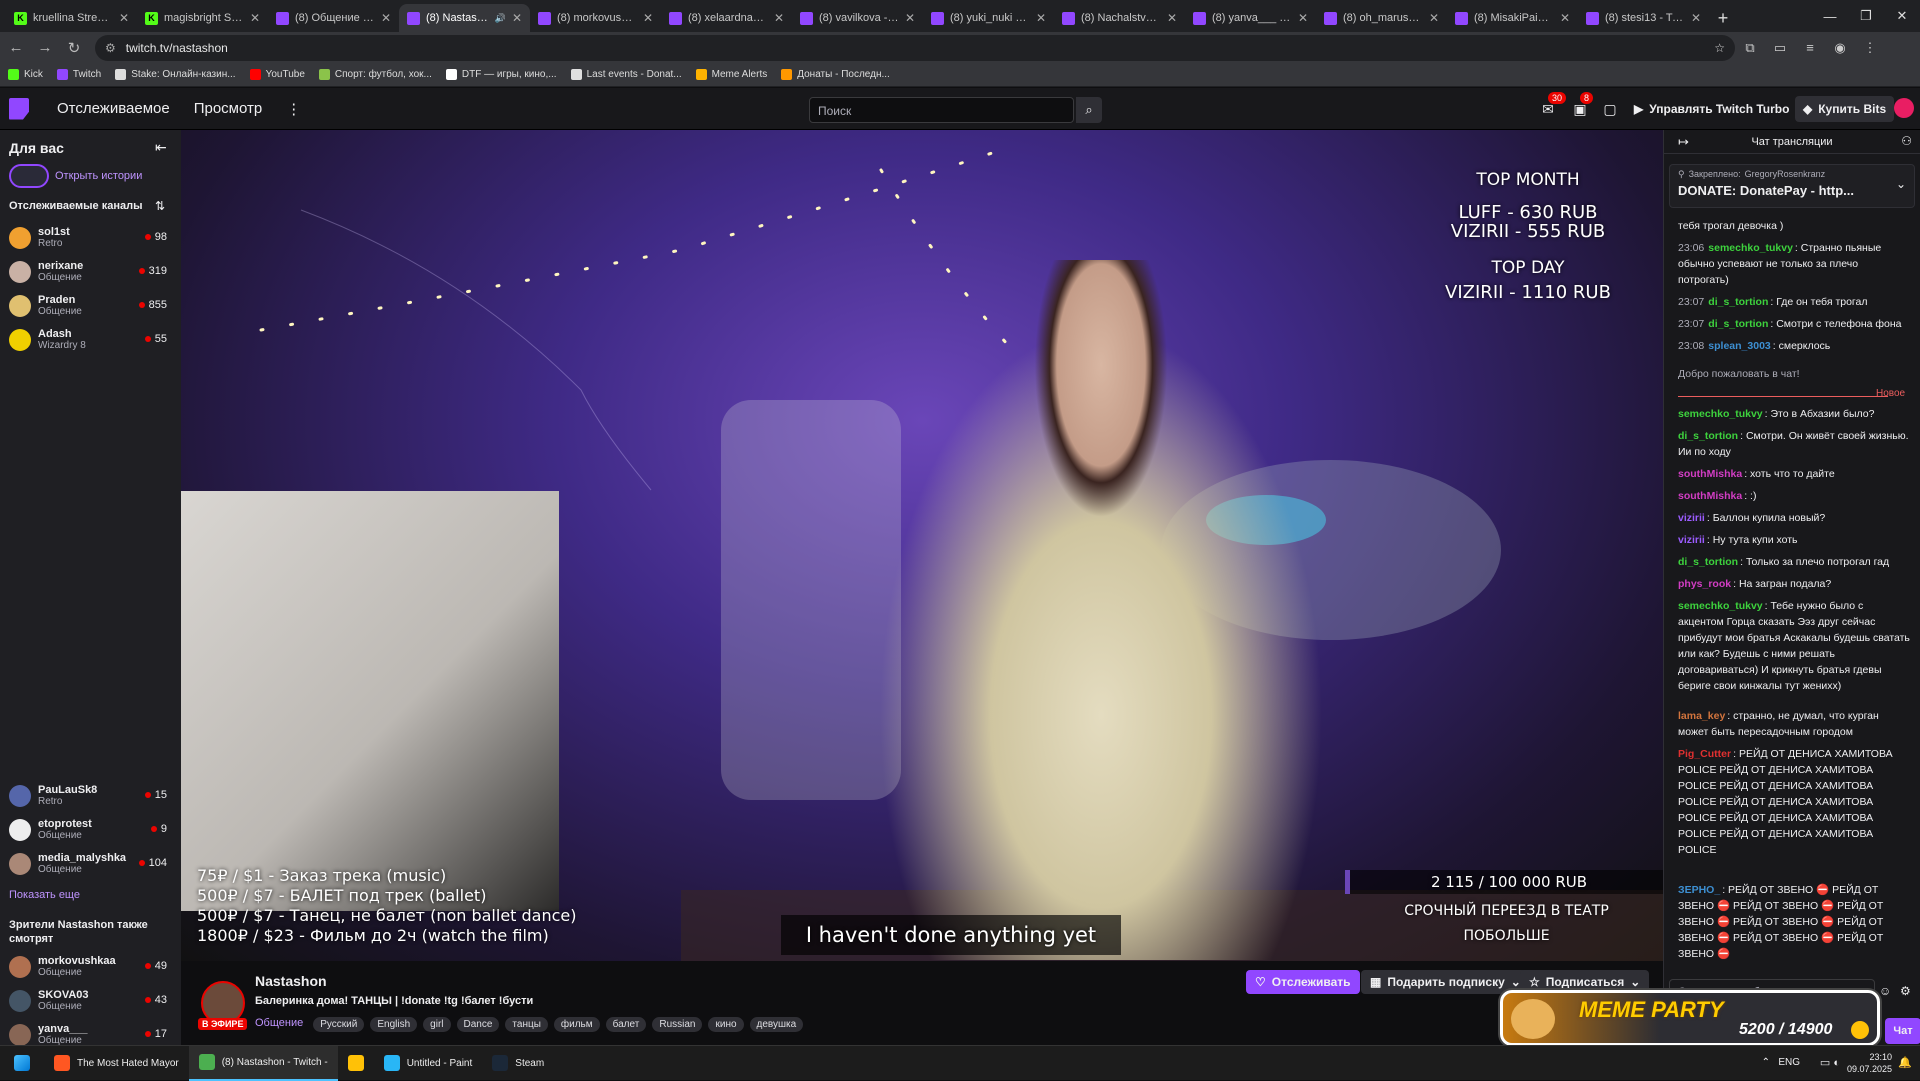  Describe the element at coordinates (78, 74) in the screenshot. I see `bookmark-item: Twitch` at that location.